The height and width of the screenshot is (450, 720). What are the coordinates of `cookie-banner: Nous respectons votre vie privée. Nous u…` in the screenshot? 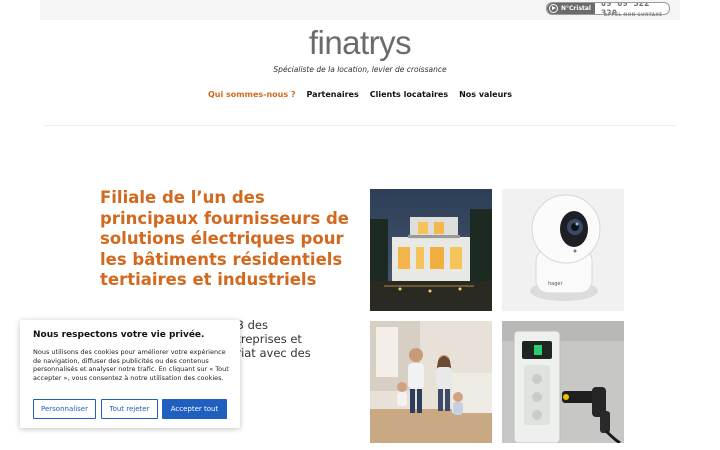 It's located at (130, 374).